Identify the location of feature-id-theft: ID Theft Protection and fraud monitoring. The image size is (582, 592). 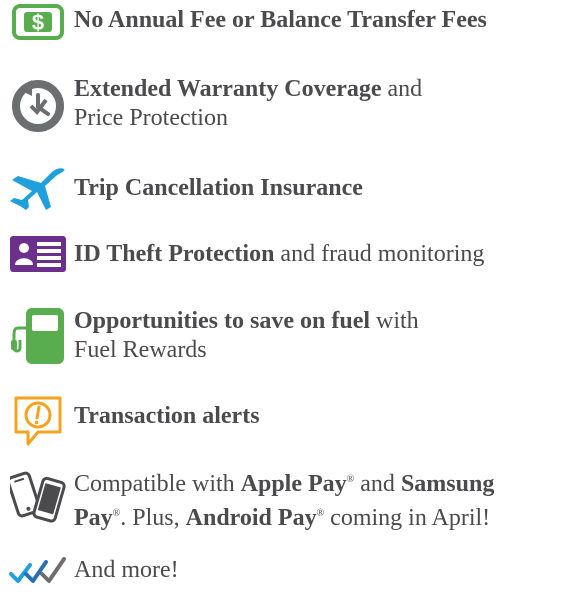
(291, 254).